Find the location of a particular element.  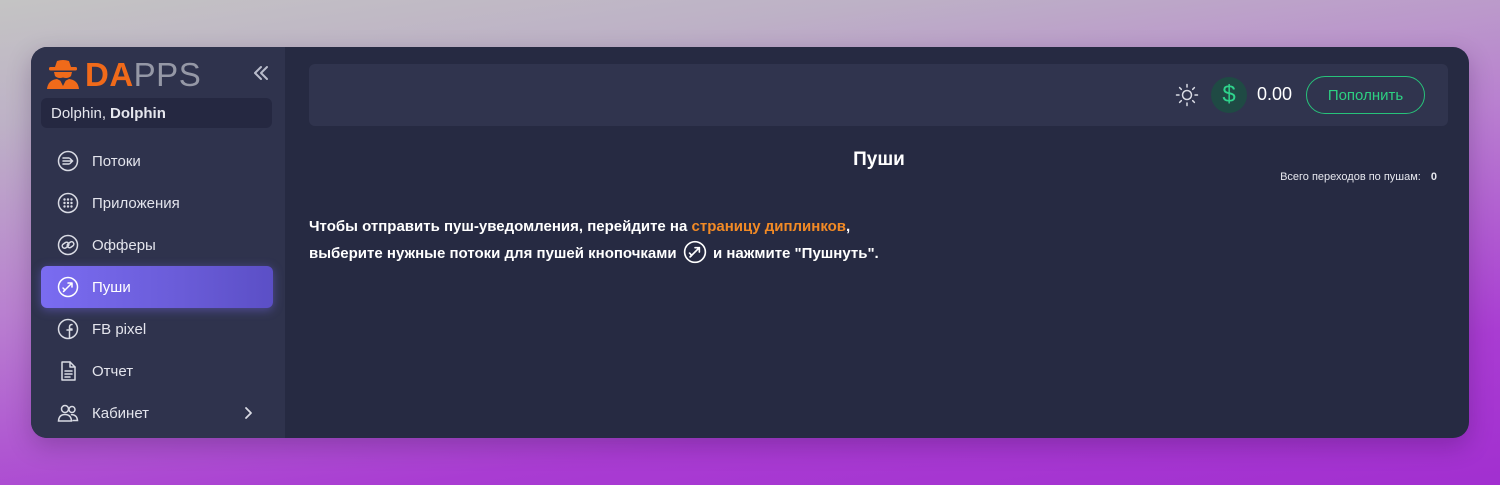

apps-grid-icon is located at coordinates (68, 203).